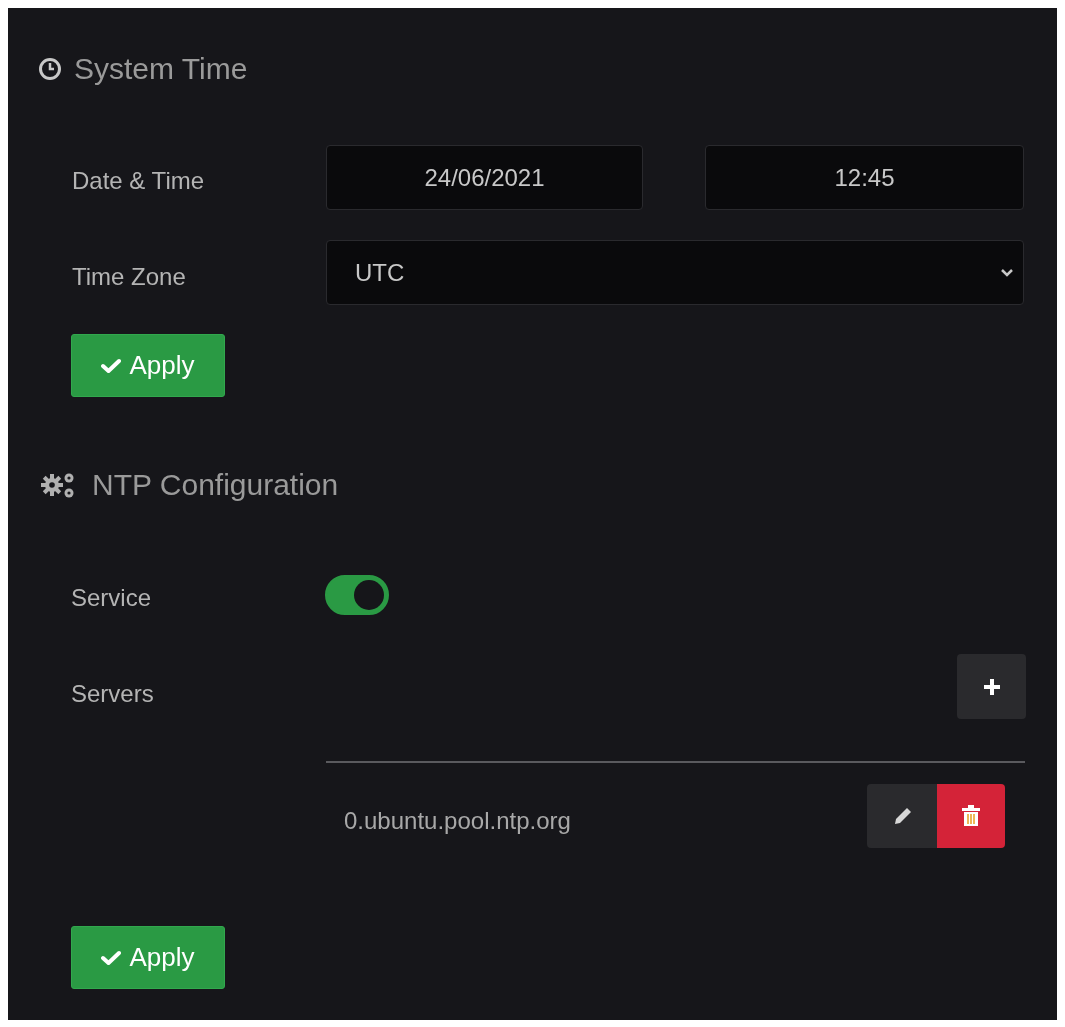  Describe the element at coordinates (50, 68) in the screenshot. I see `clock-icon` at that location.